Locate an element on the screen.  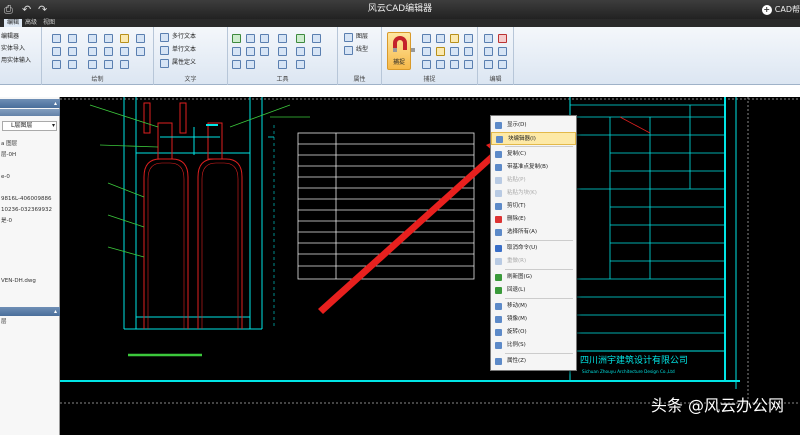
context-menu-item: 显示(D) is located at coordinates (533, 125).